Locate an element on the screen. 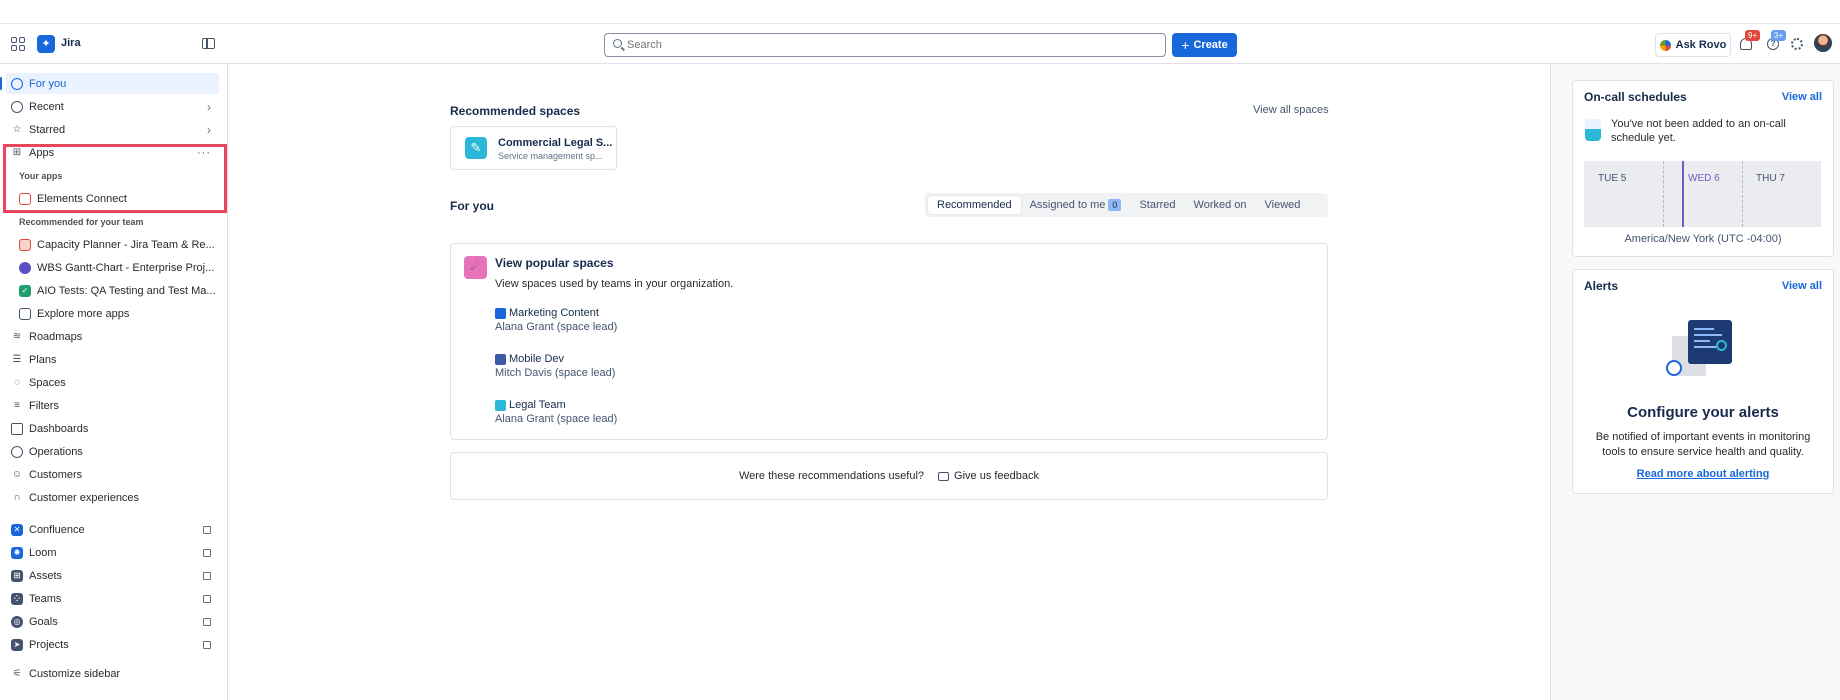 The image size is (1840, 700). clock-icon is located at coordinates (17, 106).